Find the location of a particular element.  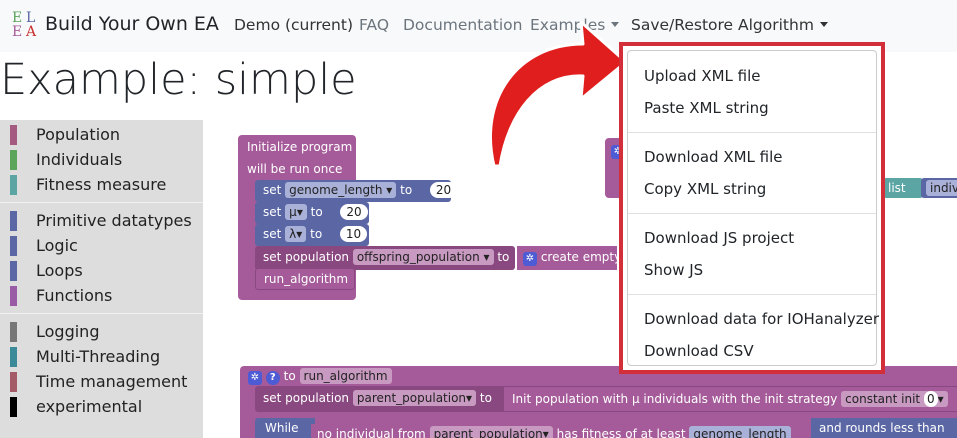

chevron-down-icon is located at coordinates (823, 24).